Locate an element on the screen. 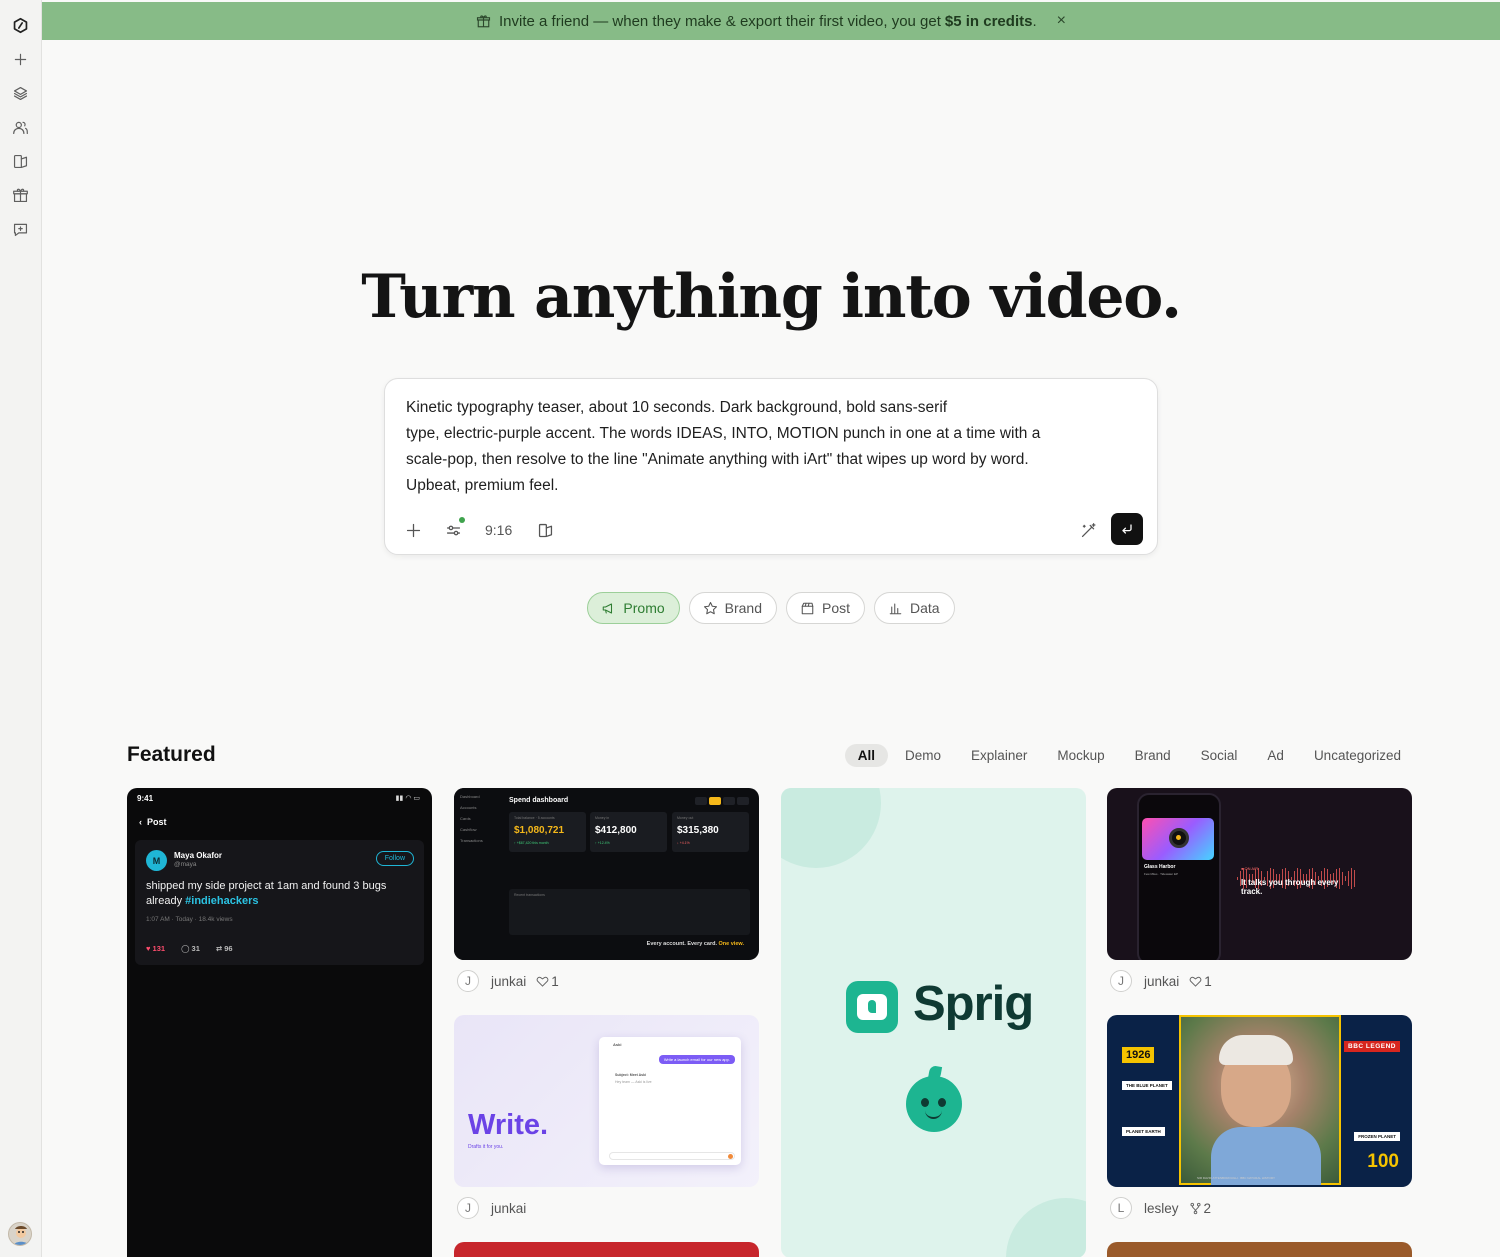  period-toggle is located at coordinates (722, 801).